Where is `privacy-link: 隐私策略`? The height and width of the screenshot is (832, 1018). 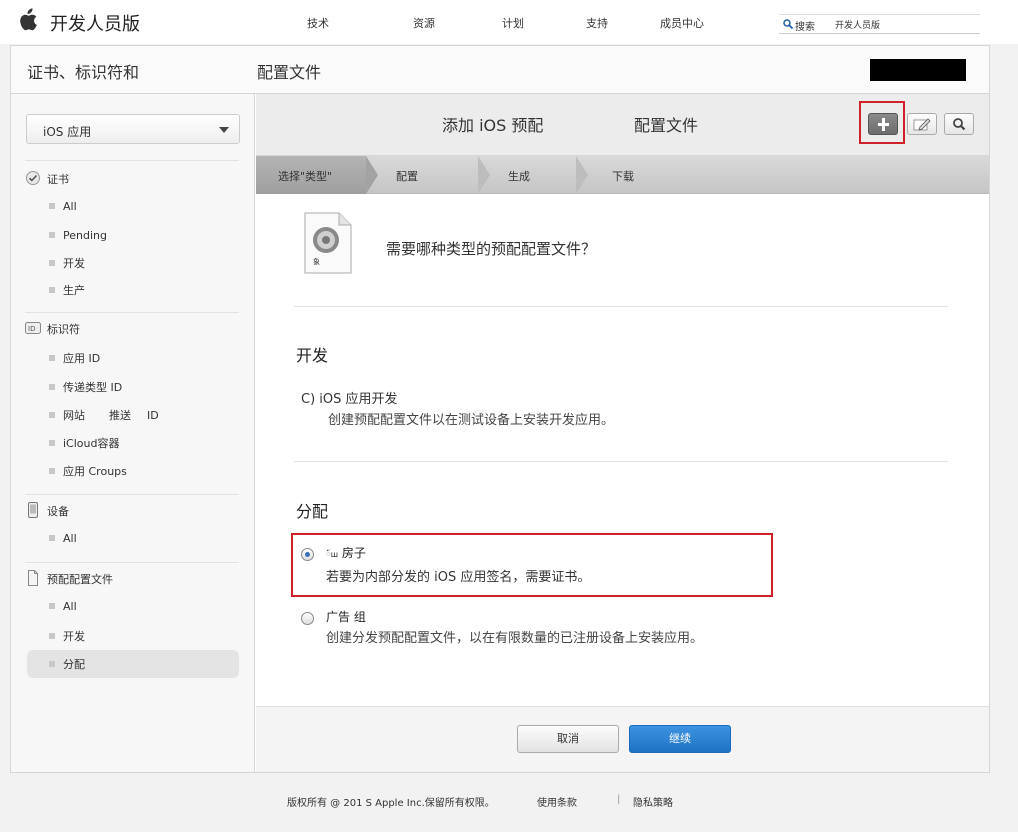 privacy-link: 隐私策略 is located at coordinates (653, 801).